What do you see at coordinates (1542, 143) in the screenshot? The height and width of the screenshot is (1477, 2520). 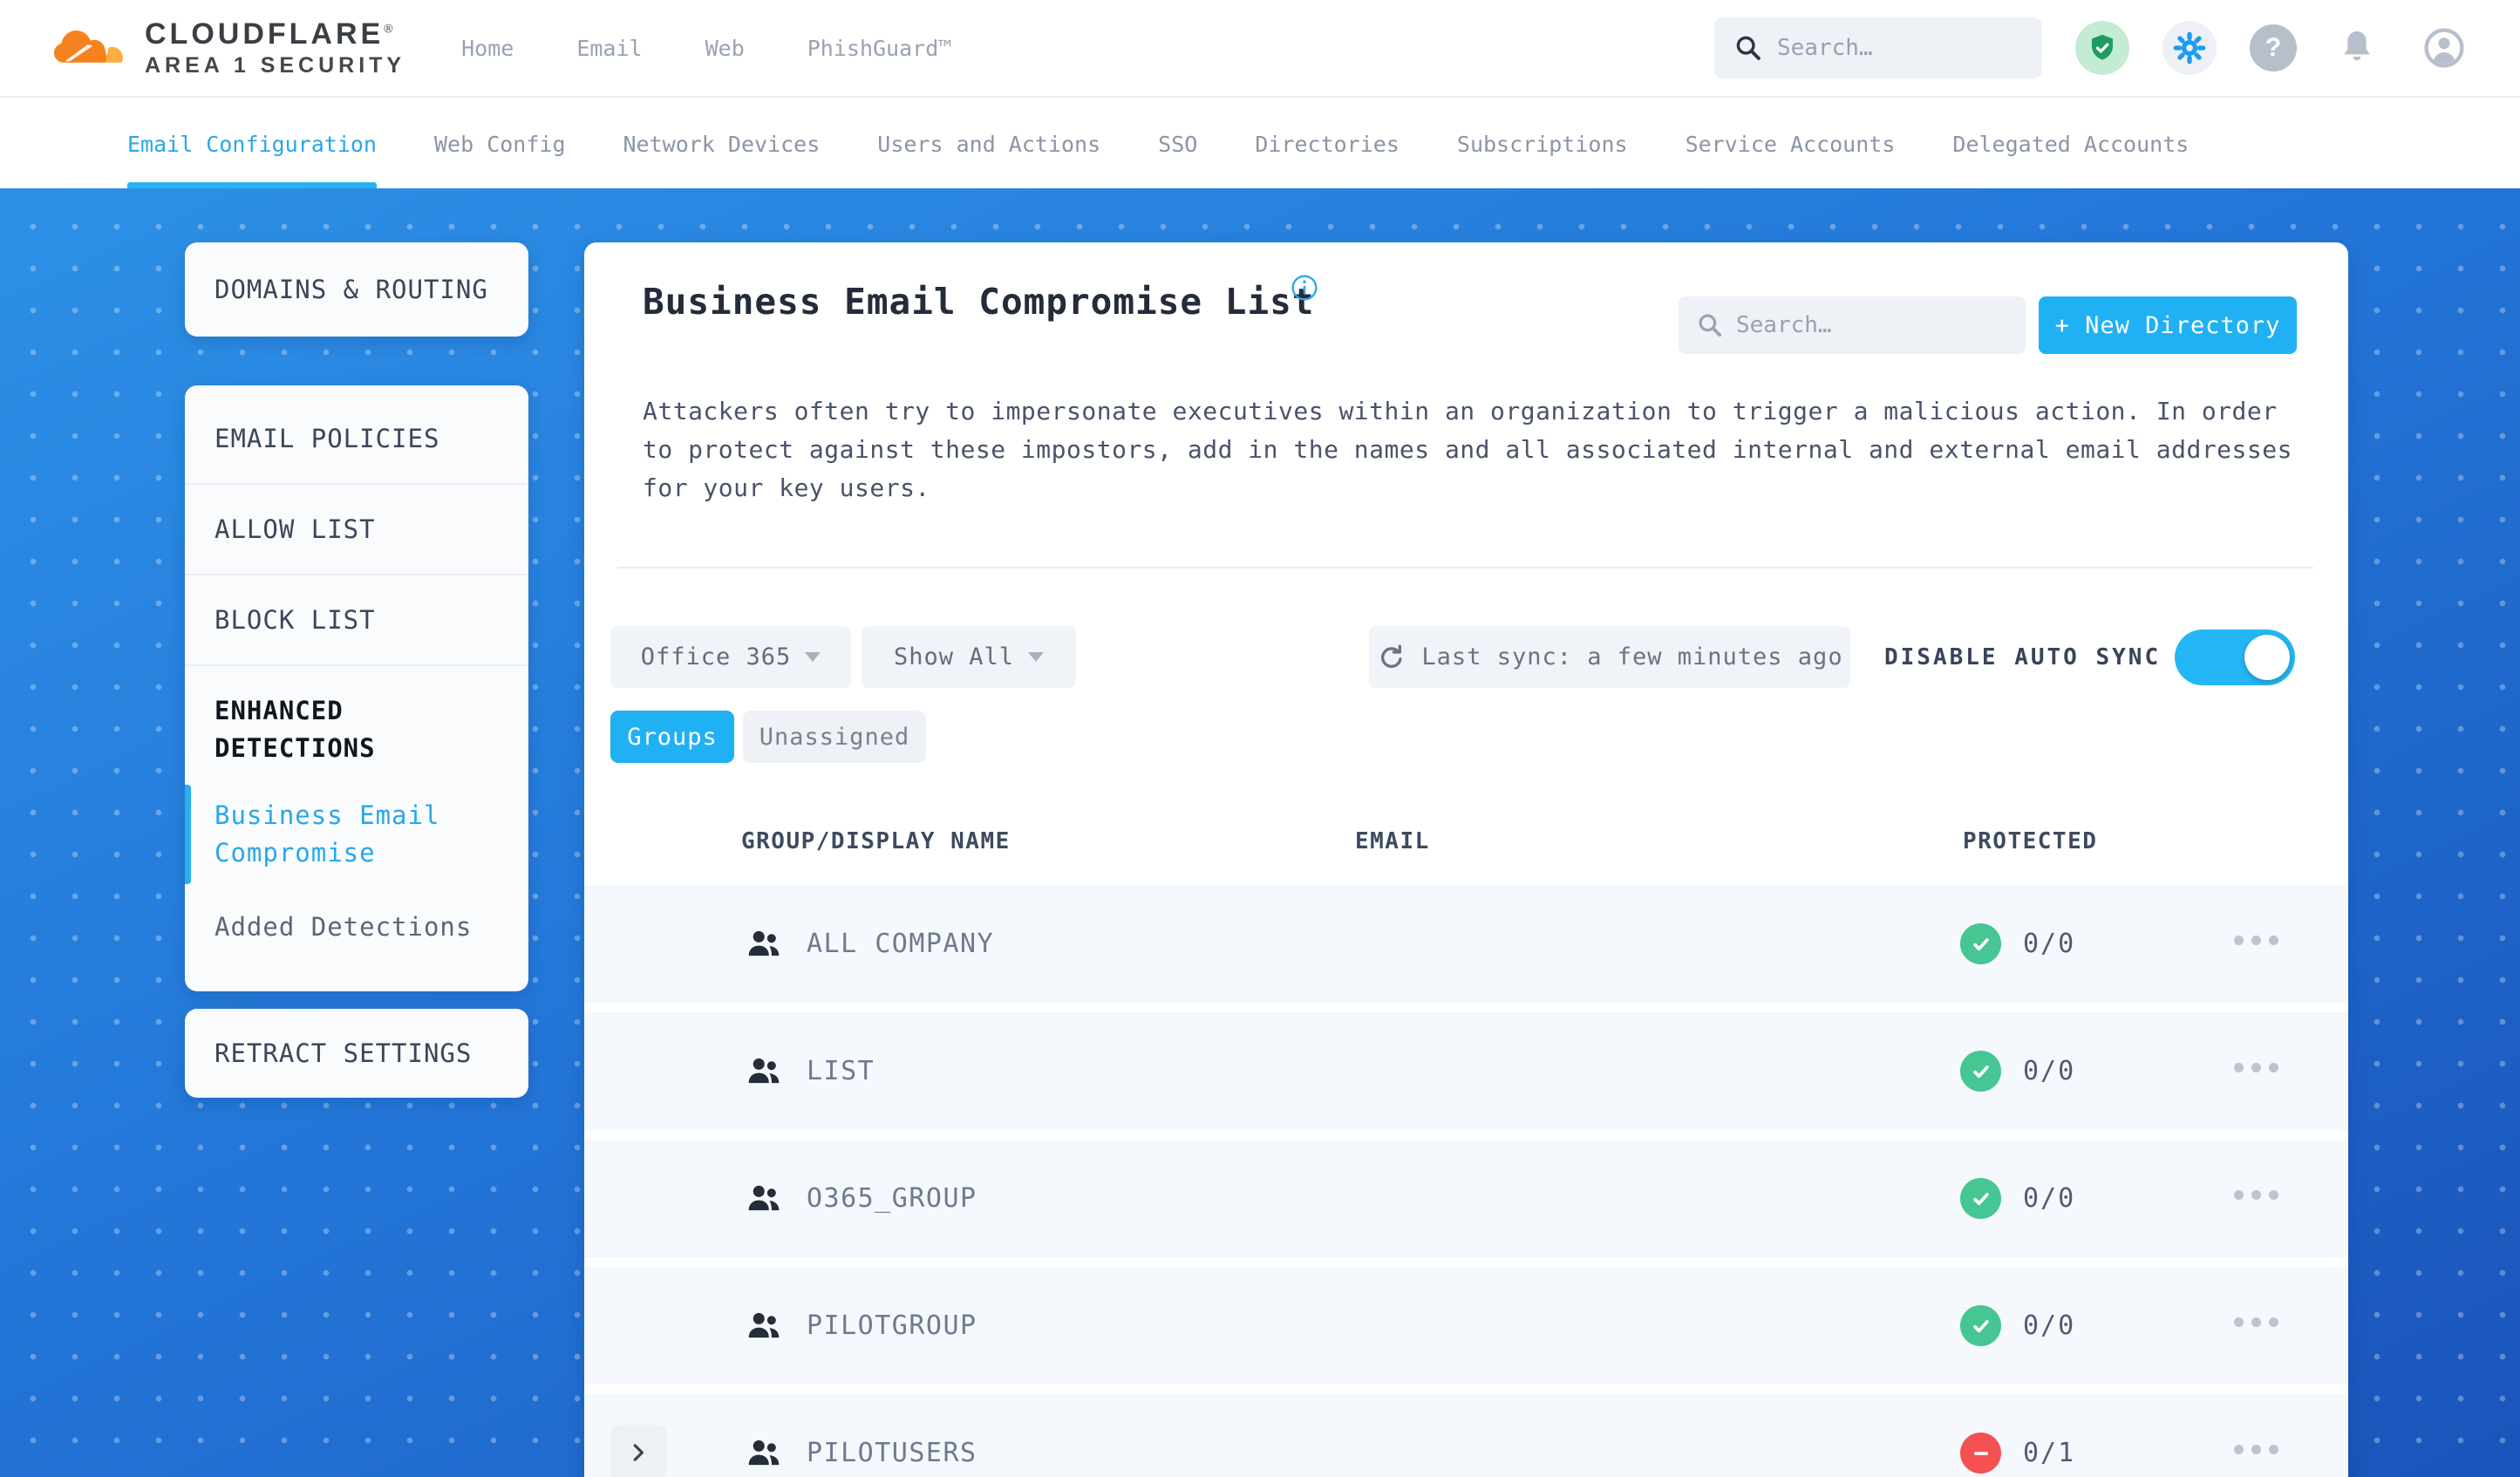 I see `tab-subscriptions: Subscriptions` at bounding box center [1542, 143].